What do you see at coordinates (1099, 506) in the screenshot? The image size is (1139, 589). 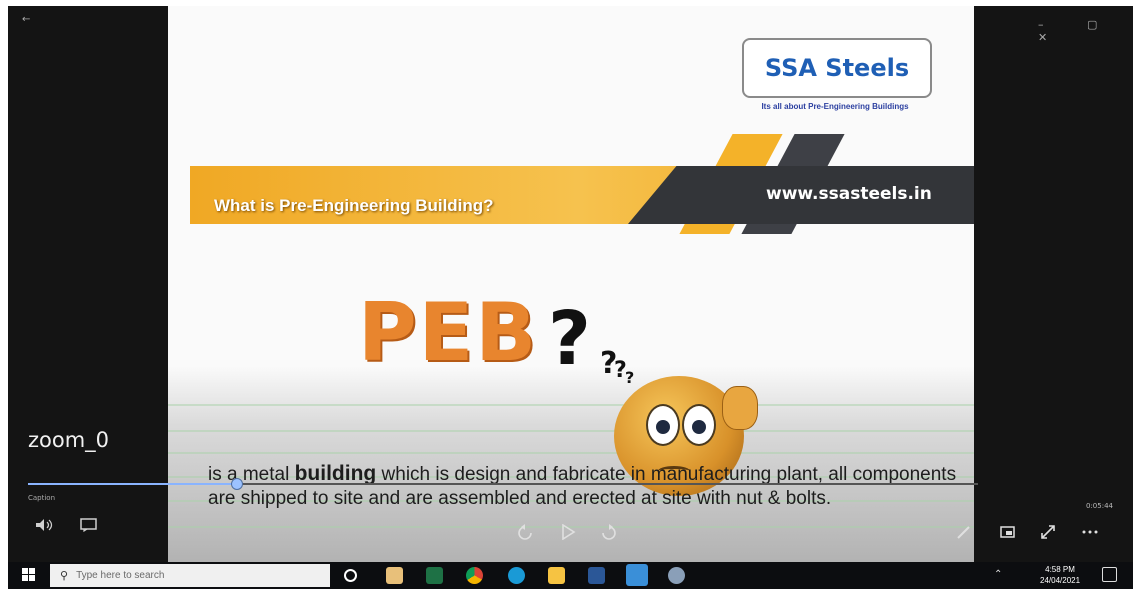 I see `time-remaining: 0:05:44` at bounding box center [1099, 506].